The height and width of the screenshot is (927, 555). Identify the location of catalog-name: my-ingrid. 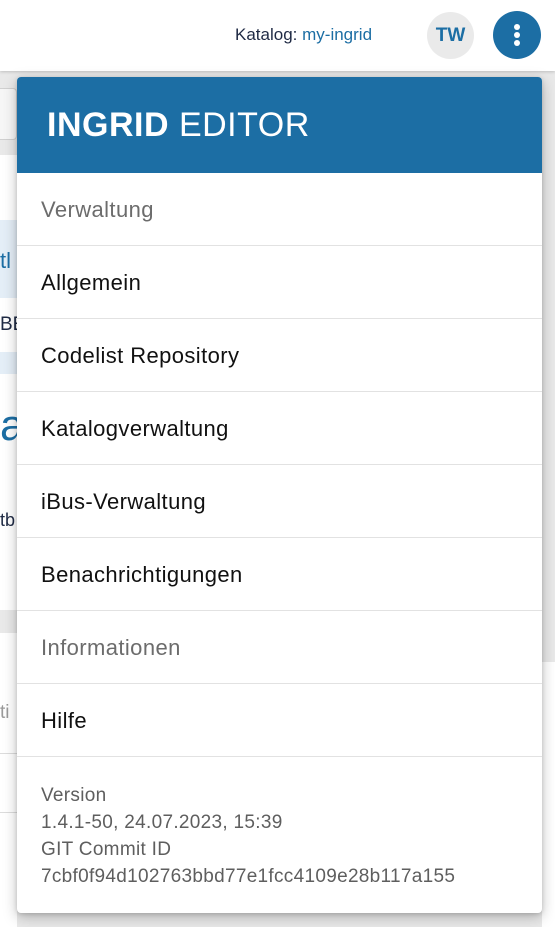
(337, 34).